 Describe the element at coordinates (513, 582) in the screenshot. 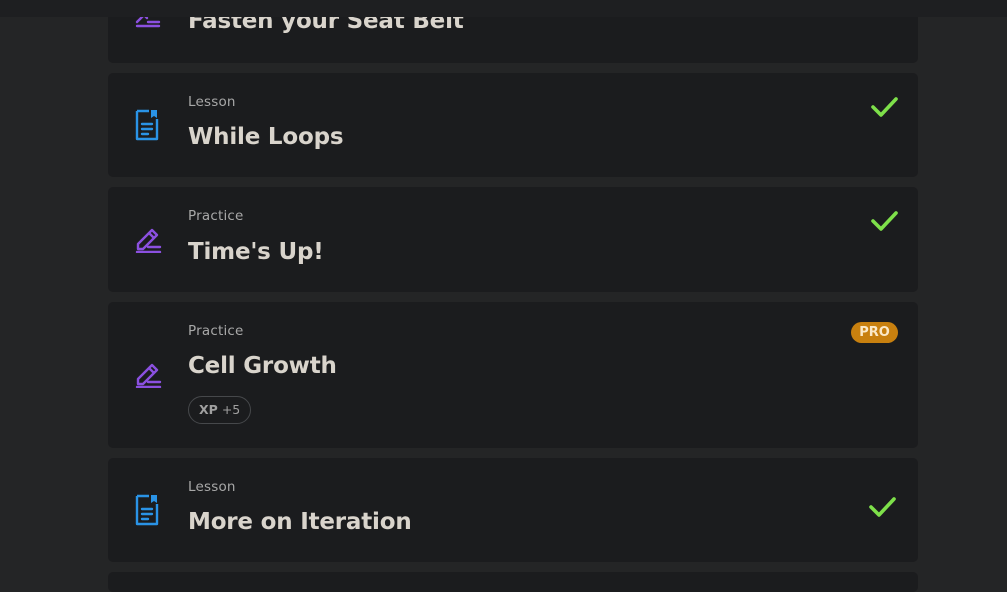

I see `list-item-next` at that location.